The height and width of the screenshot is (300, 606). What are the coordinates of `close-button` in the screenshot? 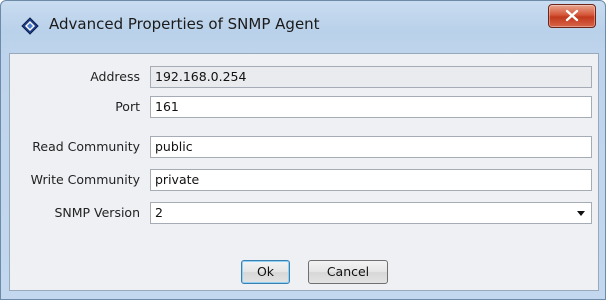 It's located at (572, 16).